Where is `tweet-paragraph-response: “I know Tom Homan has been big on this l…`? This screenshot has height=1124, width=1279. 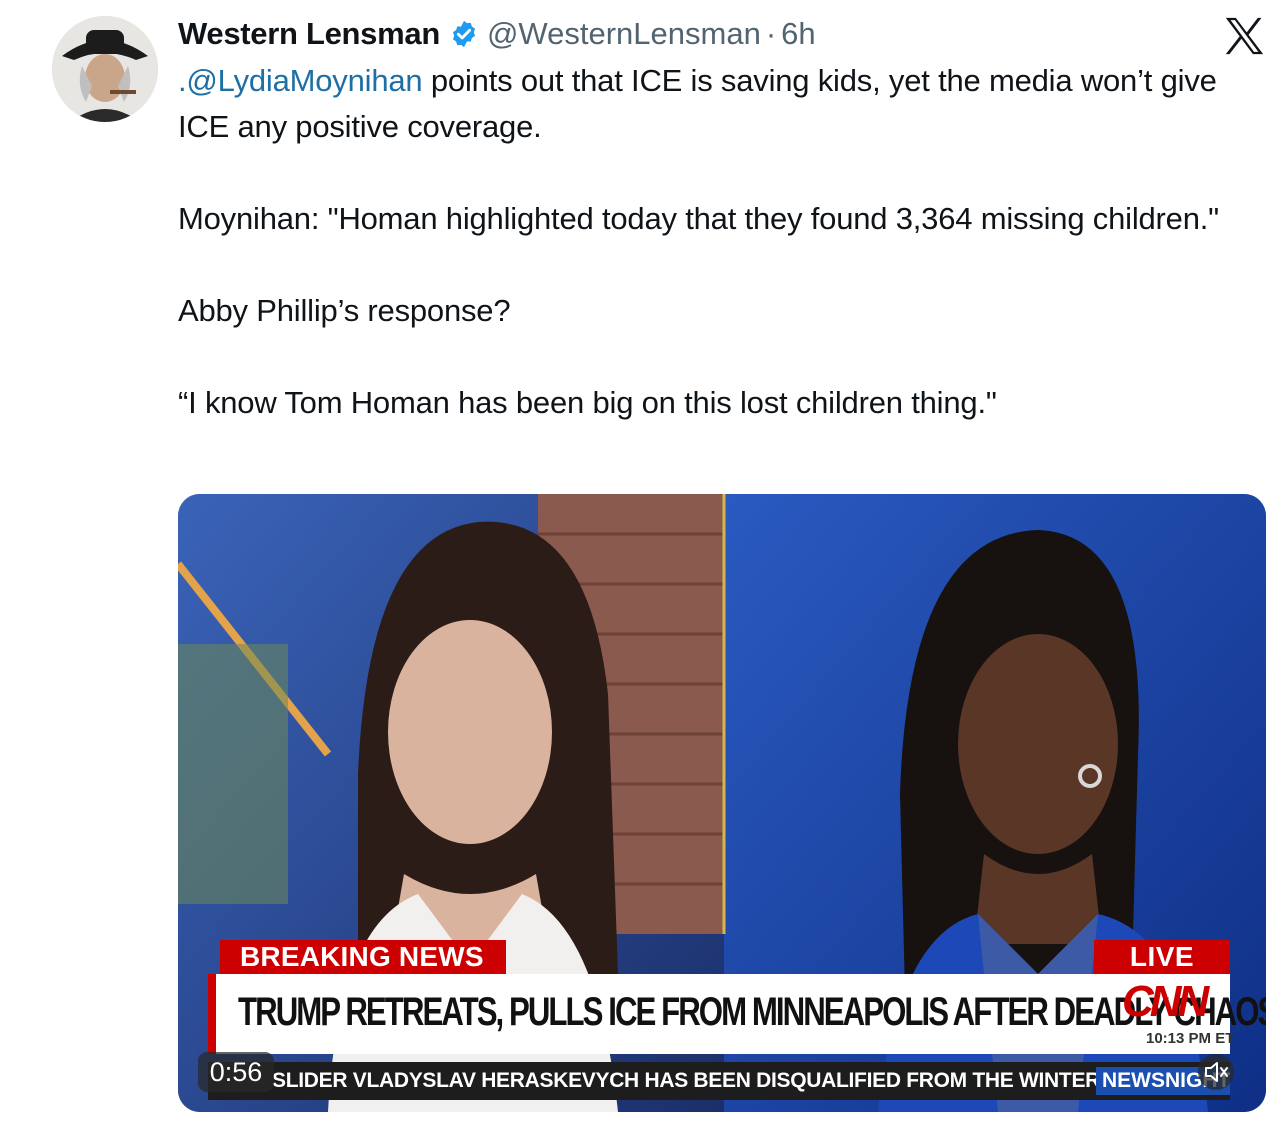 tweet-paragraph-response: “I know Tom Homan has been big on this l… is located at coordinates (587, 402).